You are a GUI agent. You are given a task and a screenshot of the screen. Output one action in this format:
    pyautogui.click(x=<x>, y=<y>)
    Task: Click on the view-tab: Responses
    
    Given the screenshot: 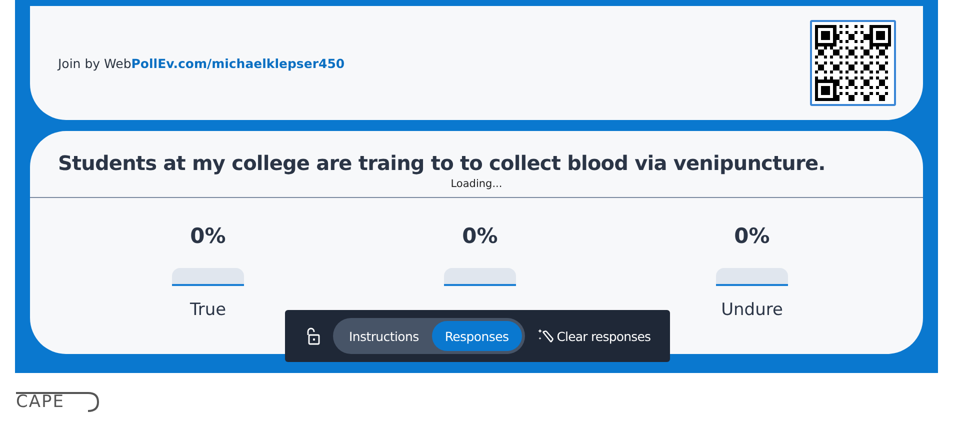 What is the action you would take?
    pyautogui.click(x=477, y=336)
    